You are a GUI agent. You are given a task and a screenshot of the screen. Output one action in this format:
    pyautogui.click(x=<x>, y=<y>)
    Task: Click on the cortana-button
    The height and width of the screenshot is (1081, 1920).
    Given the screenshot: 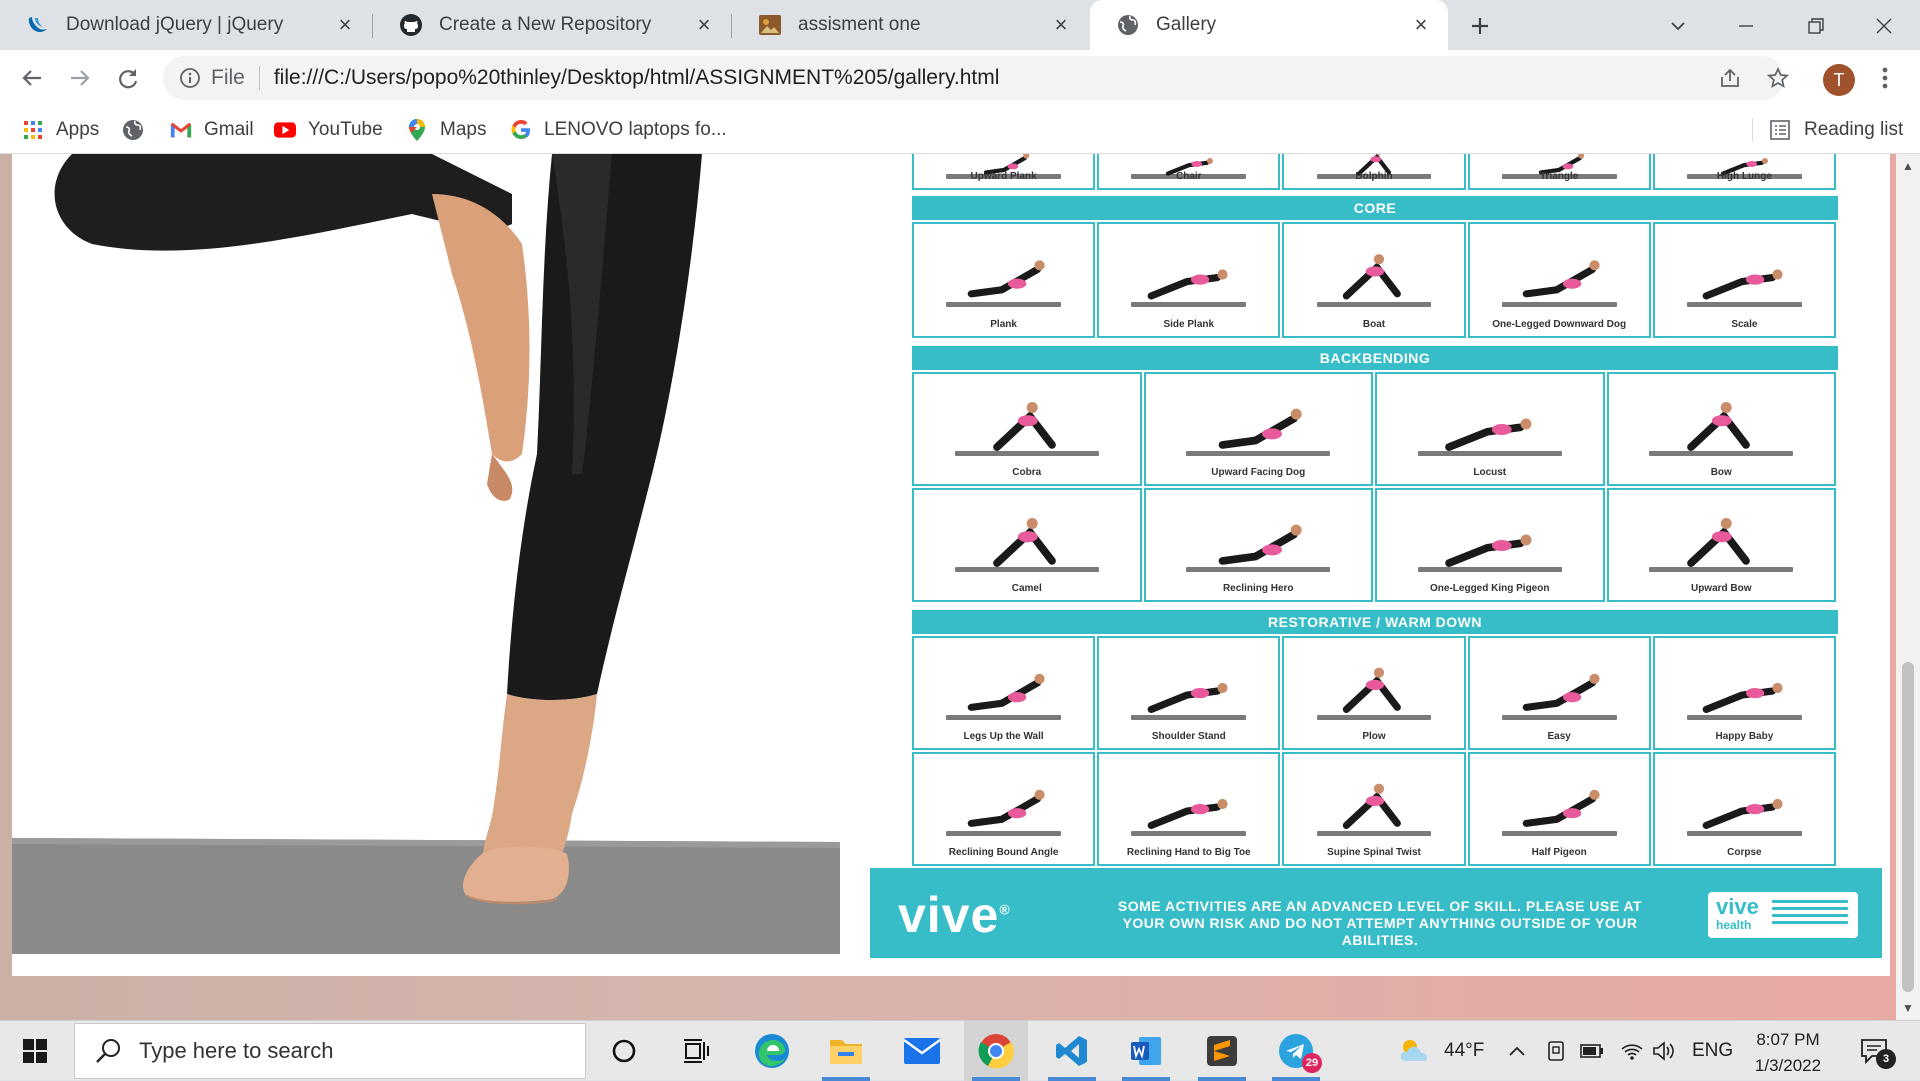 What is the action you would take?
    pyautogui.click(x=624, y=1051)
    